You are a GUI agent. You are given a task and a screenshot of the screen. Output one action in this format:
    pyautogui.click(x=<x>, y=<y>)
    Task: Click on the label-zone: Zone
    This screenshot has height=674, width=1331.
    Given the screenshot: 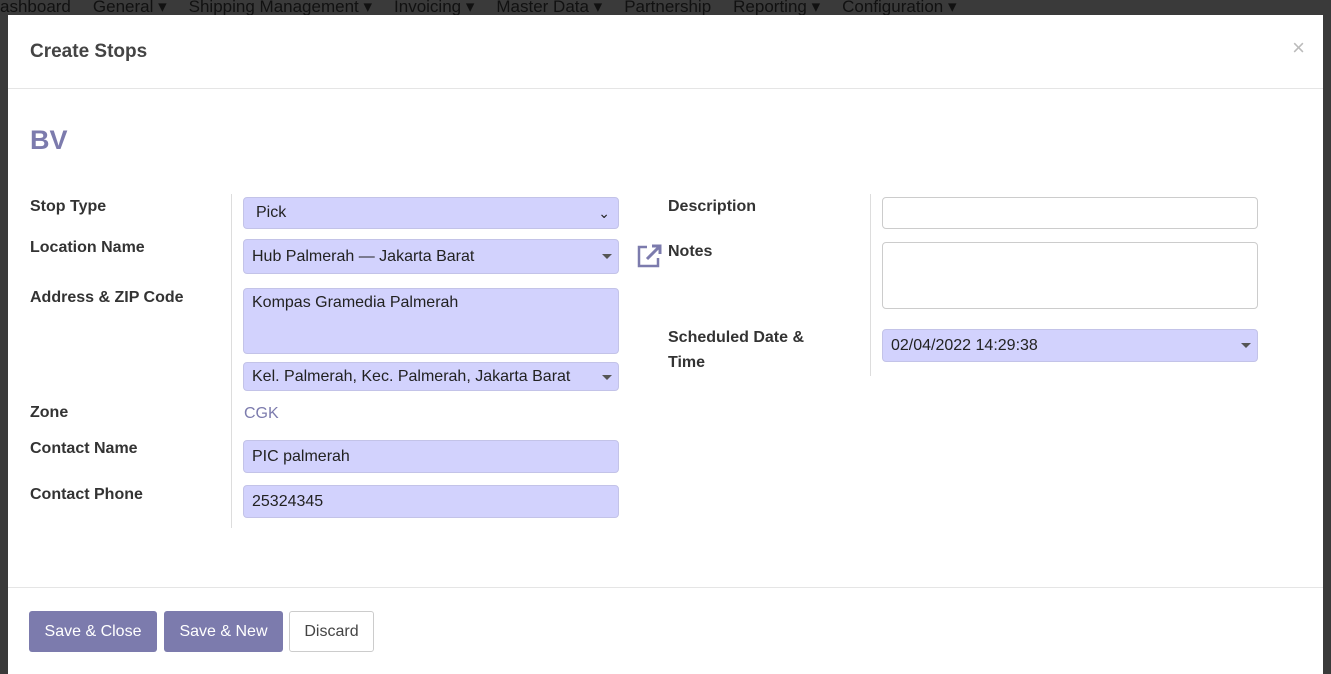 What is the action you would take?
    pyautogui.click(x=49, y=412)
    